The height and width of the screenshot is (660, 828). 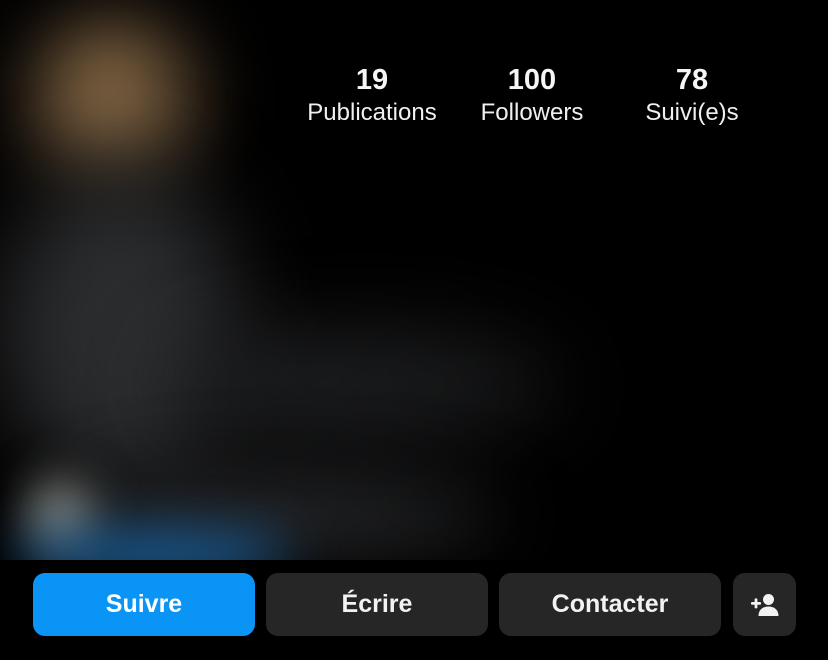 What do you see at coordinates (532, 112) in the screenshot?
I see `stat-label: Followers` at bounding box center [532, 112].